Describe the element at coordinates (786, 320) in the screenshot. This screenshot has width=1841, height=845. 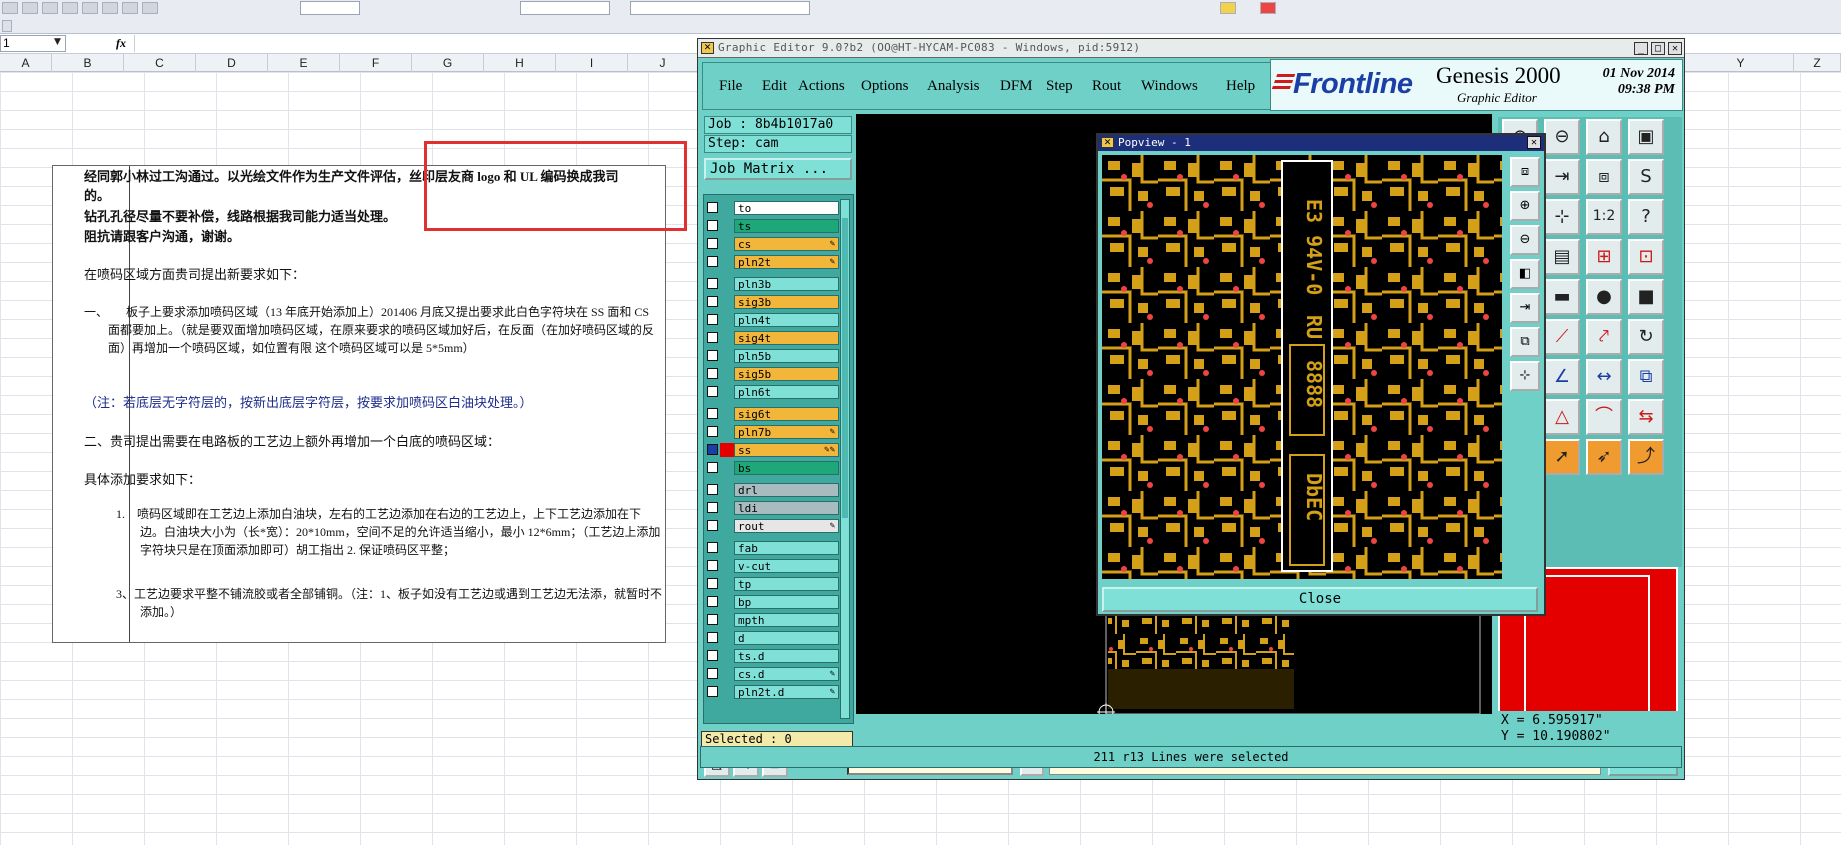
I see `layer-name: pln4t` at that location.